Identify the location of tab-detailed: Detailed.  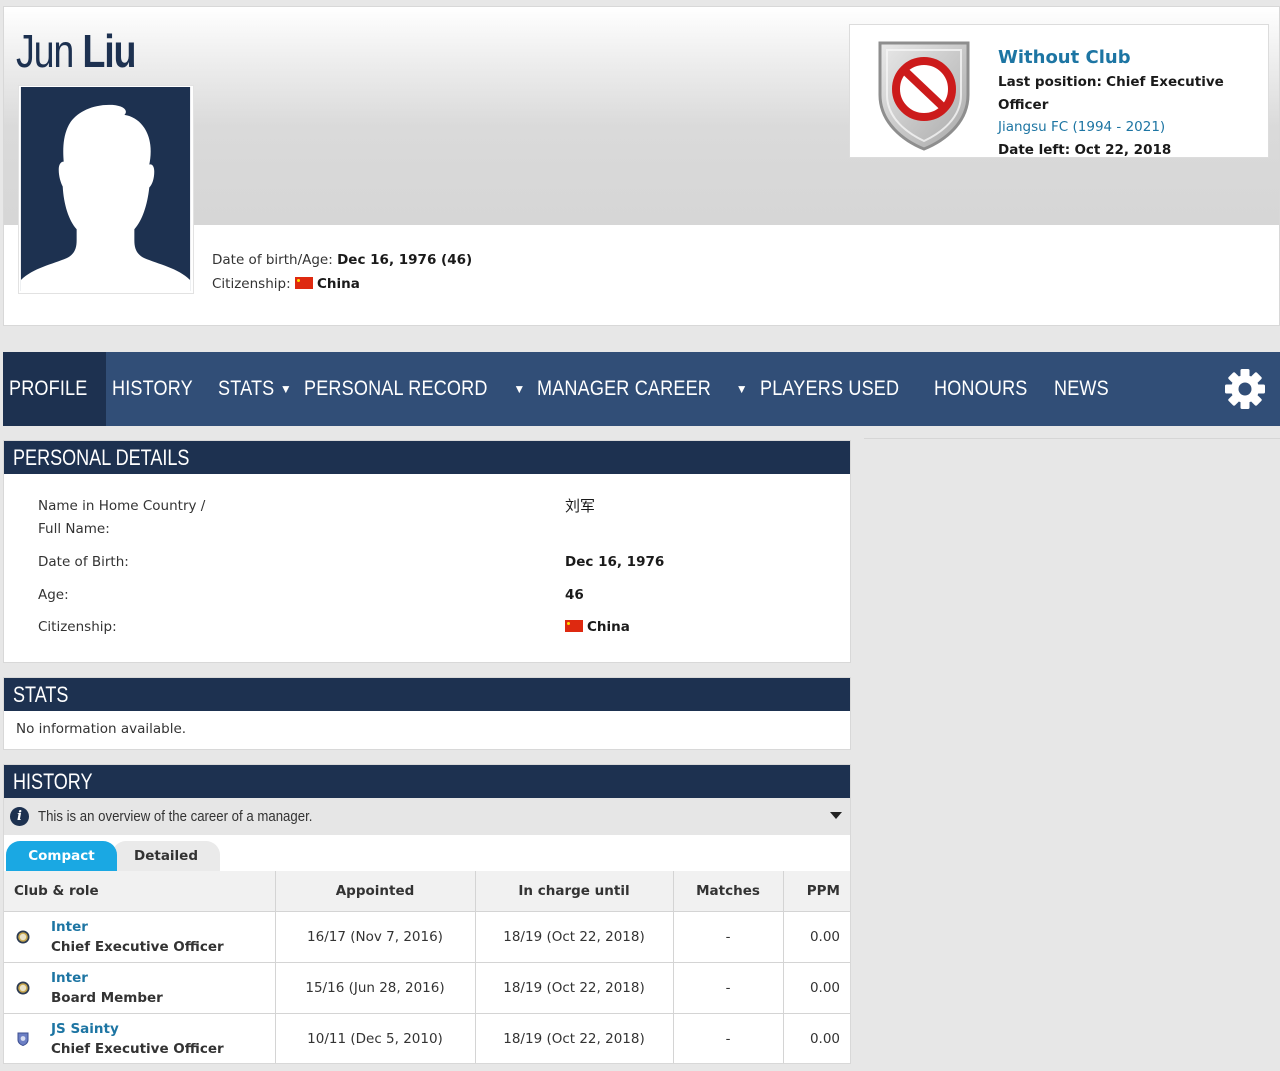
(166, 856).